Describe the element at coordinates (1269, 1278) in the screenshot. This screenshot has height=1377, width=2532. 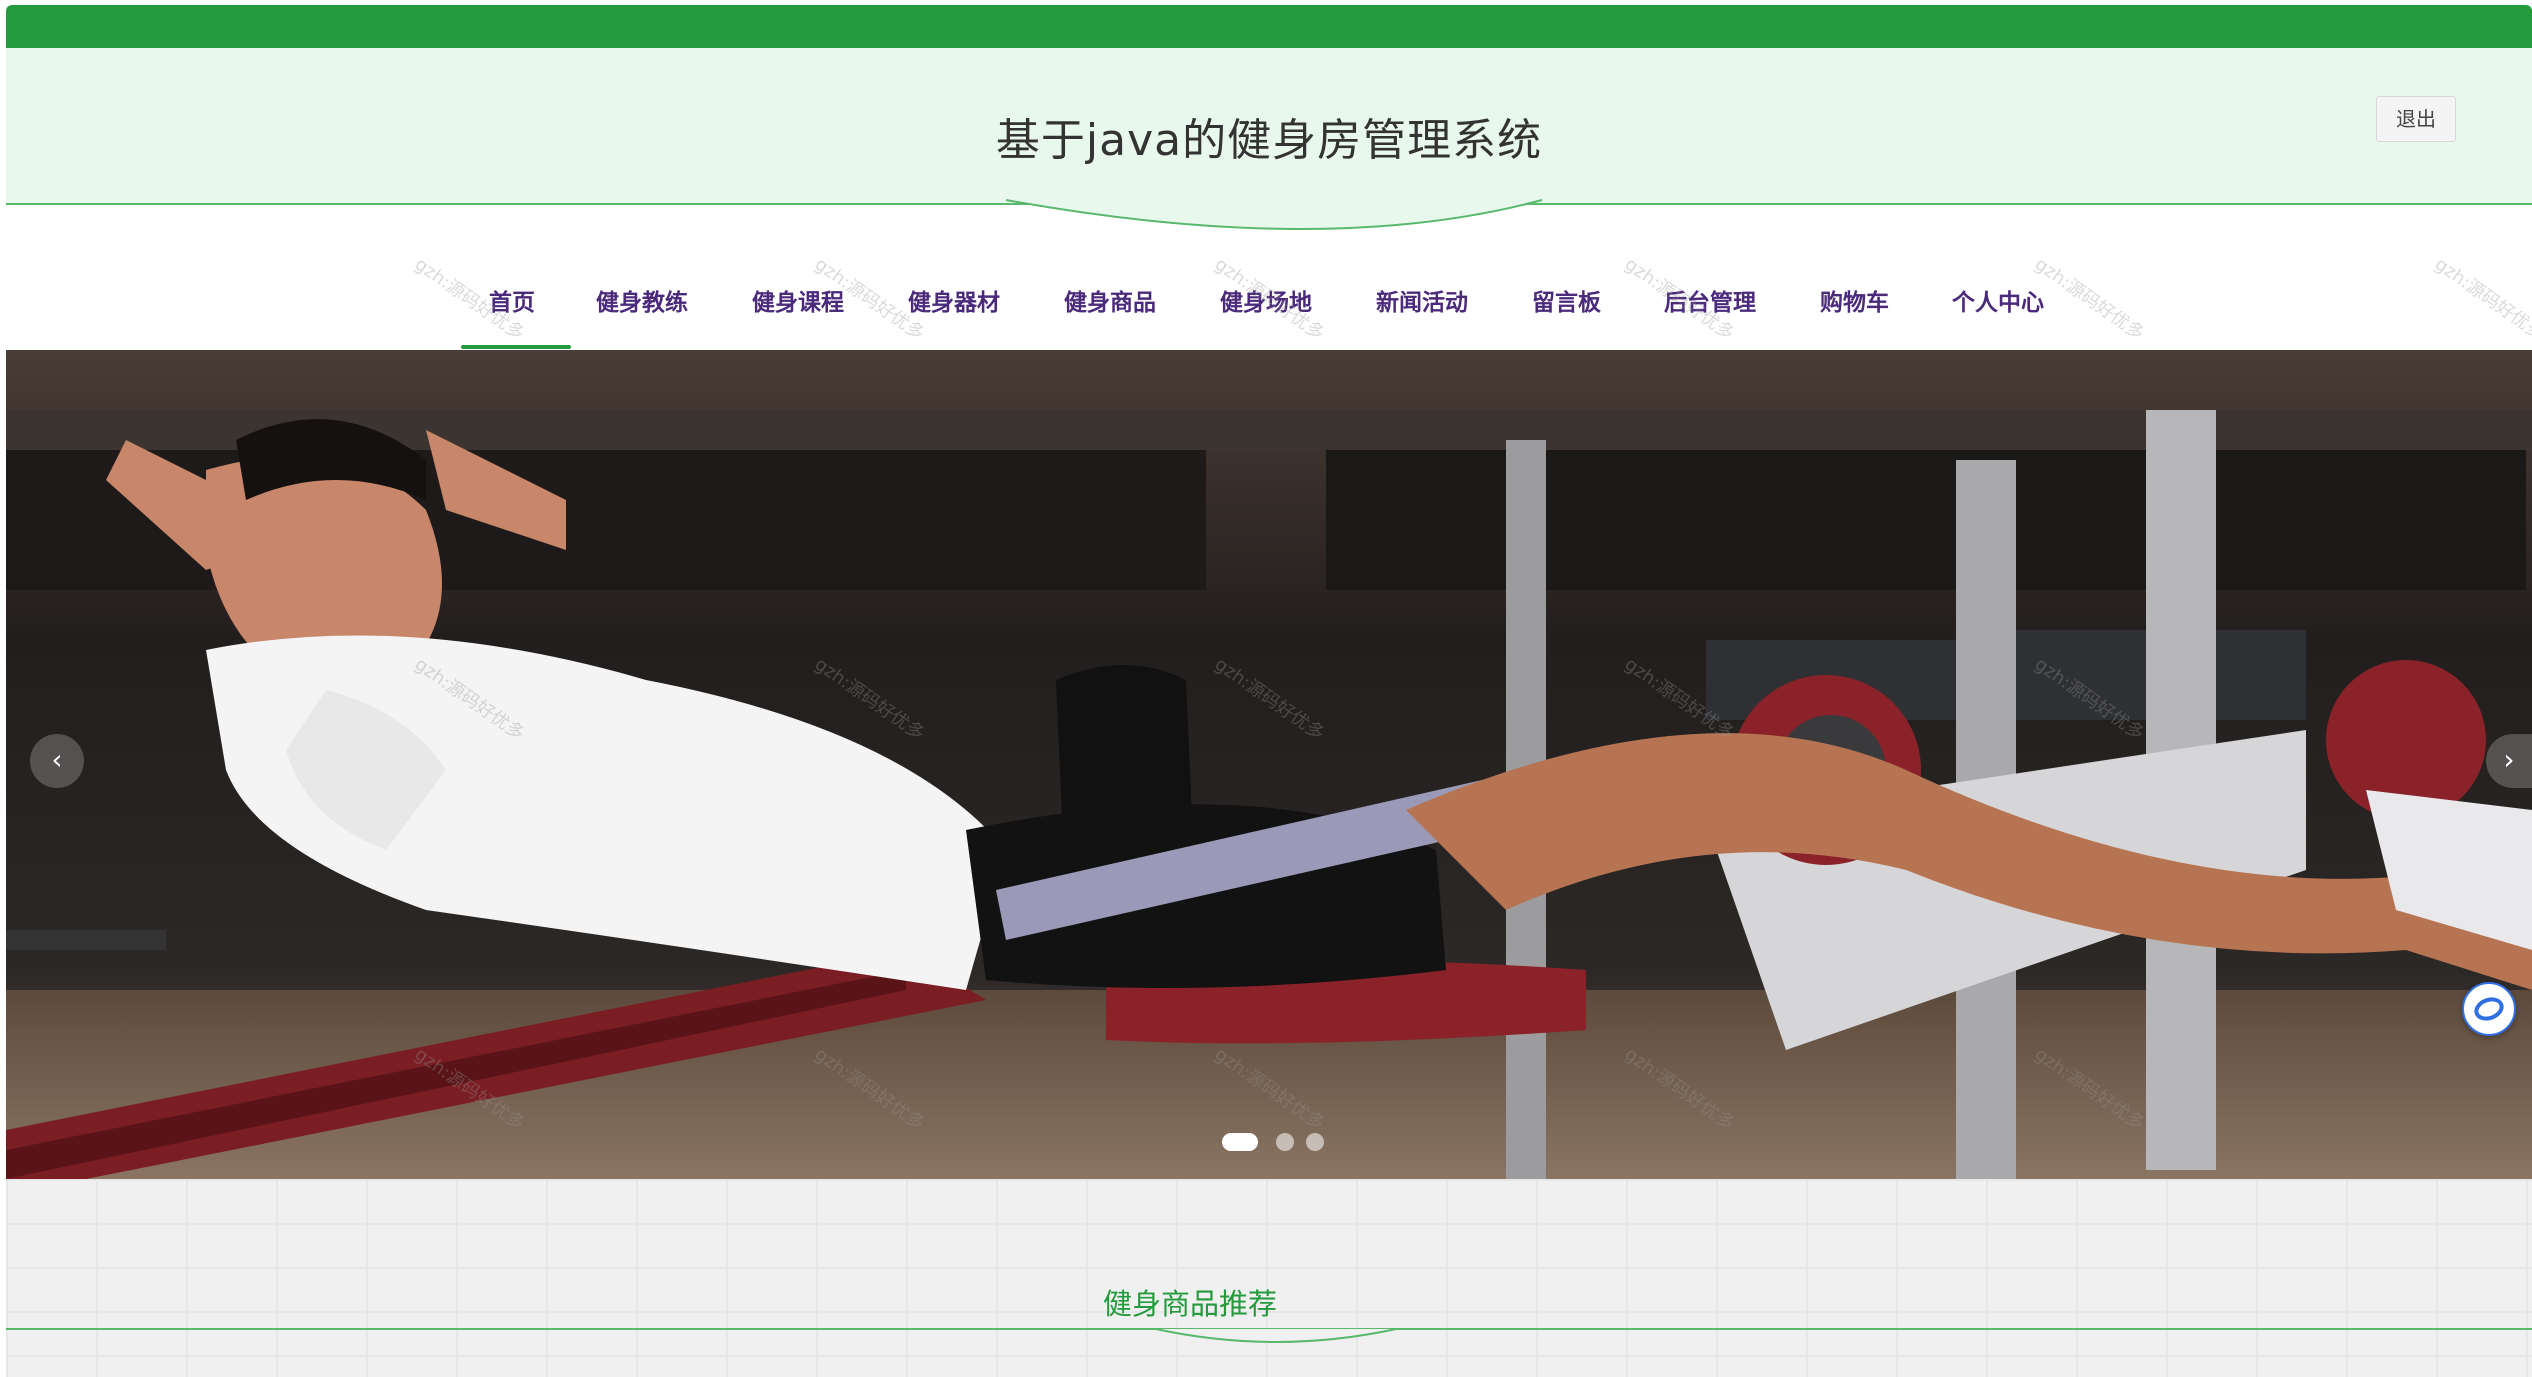
I see `recommended-products-section: 健身商品推荐` at that location.